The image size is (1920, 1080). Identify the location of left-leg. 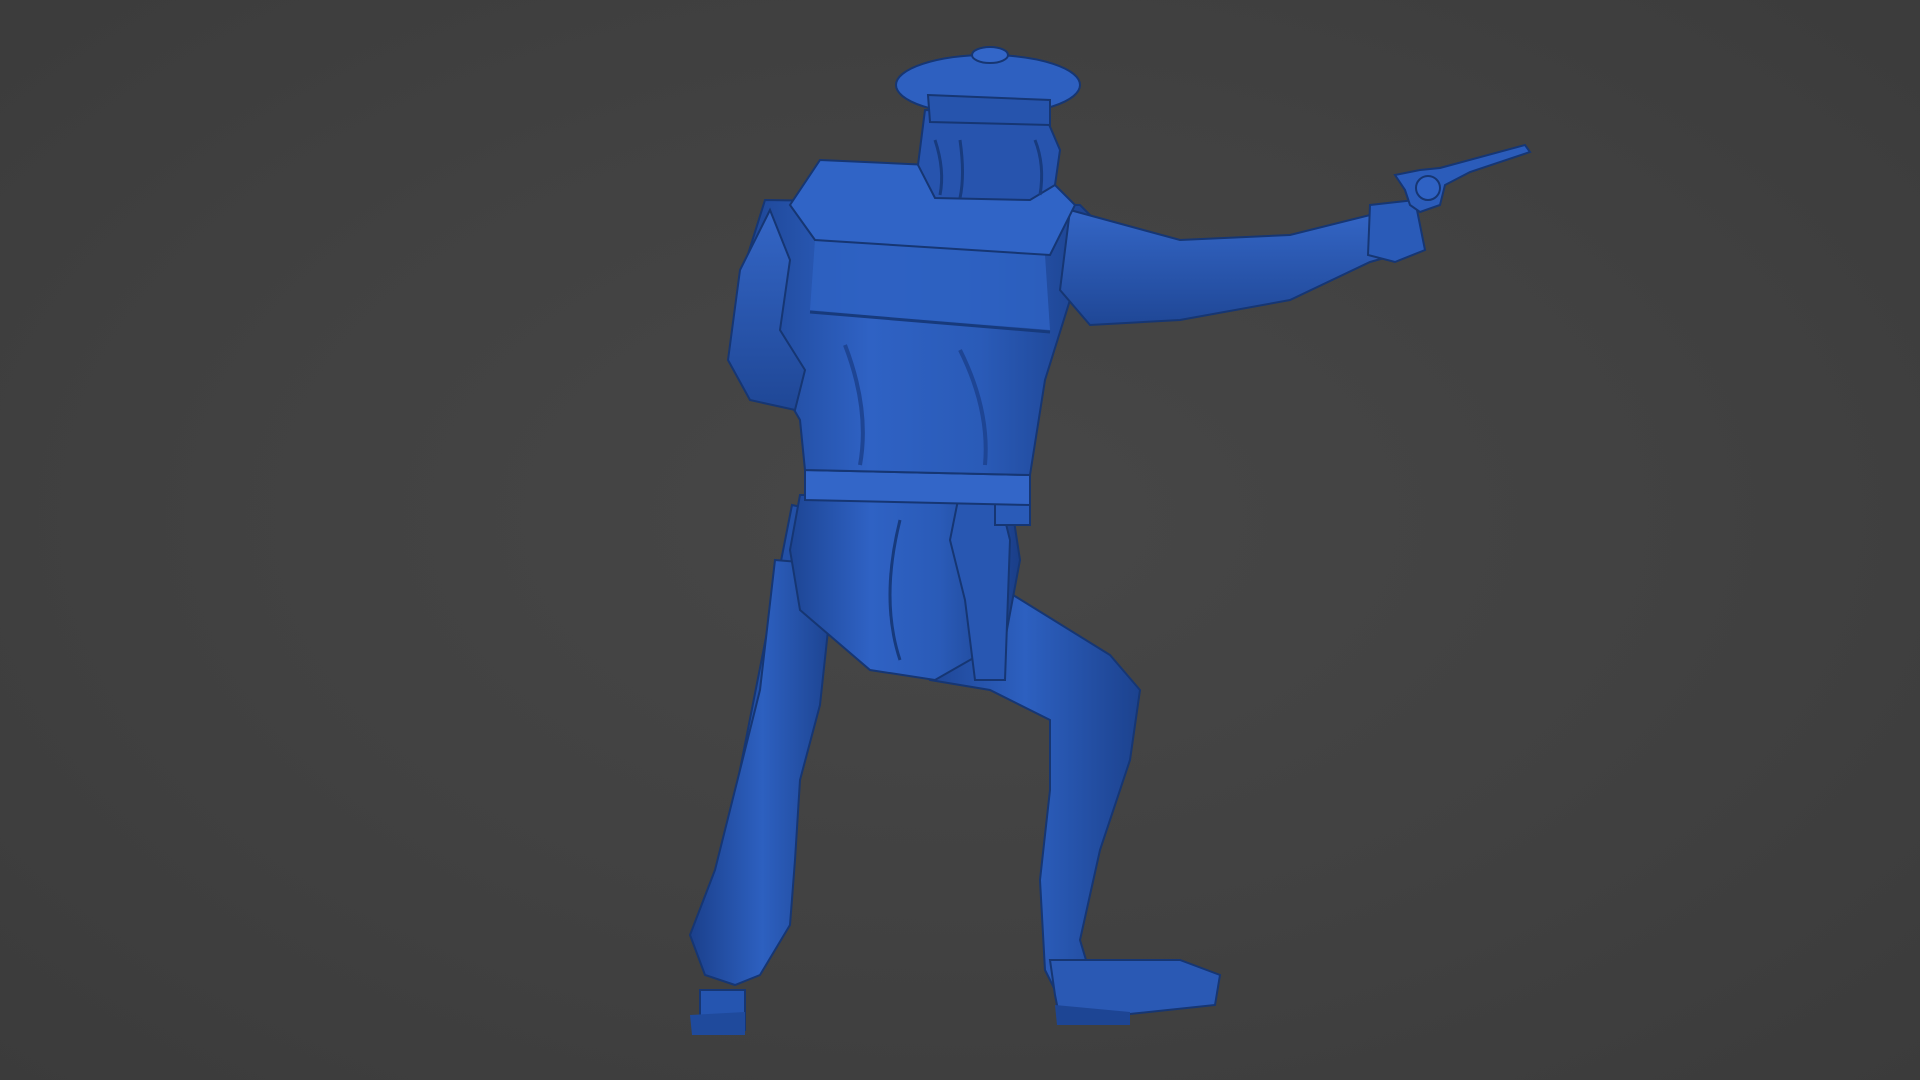
(762, 796).